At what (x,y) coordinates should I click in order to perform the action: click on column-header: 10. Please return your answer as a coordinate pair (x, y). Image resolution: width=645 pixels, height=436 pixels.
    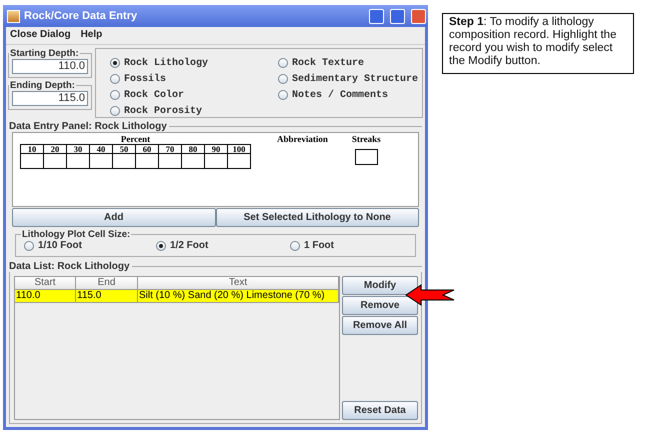
    Looking at the image, I should click on (32, 149).